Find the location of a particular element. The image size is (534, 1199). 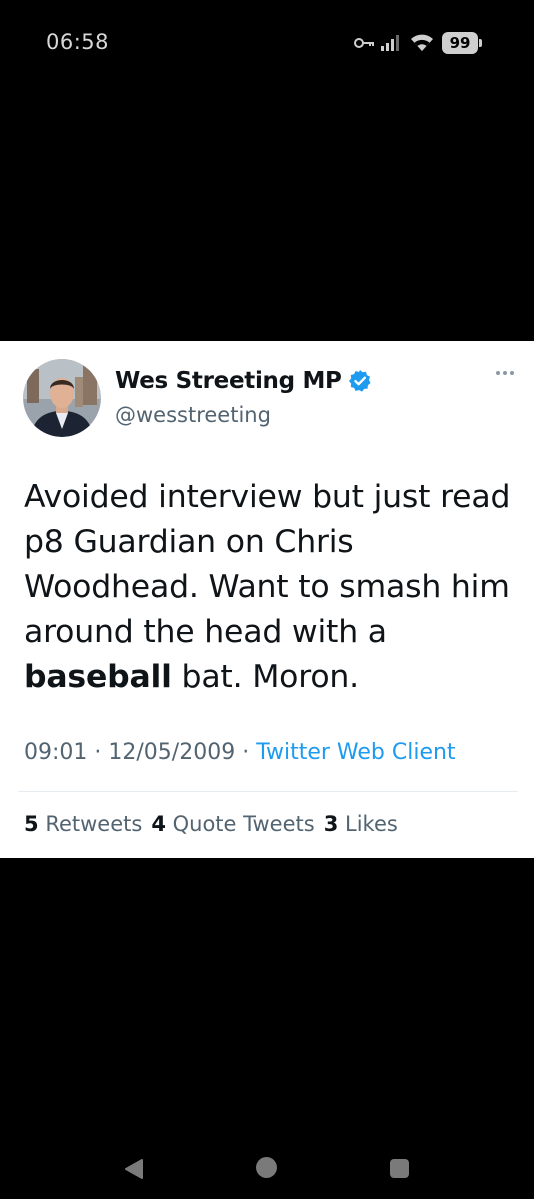

wifi-icon is located at coordinates (422, 43).